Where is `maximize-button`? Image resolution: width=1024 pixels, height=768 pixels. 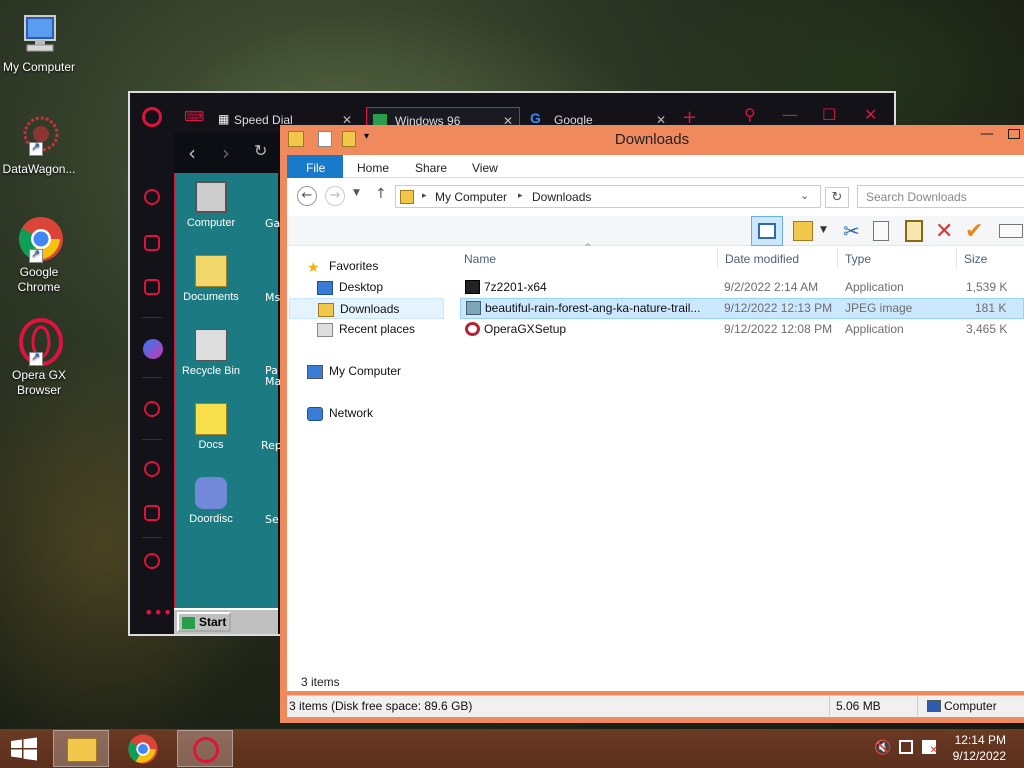
maximize-button is located at coordinates (1014, 134).